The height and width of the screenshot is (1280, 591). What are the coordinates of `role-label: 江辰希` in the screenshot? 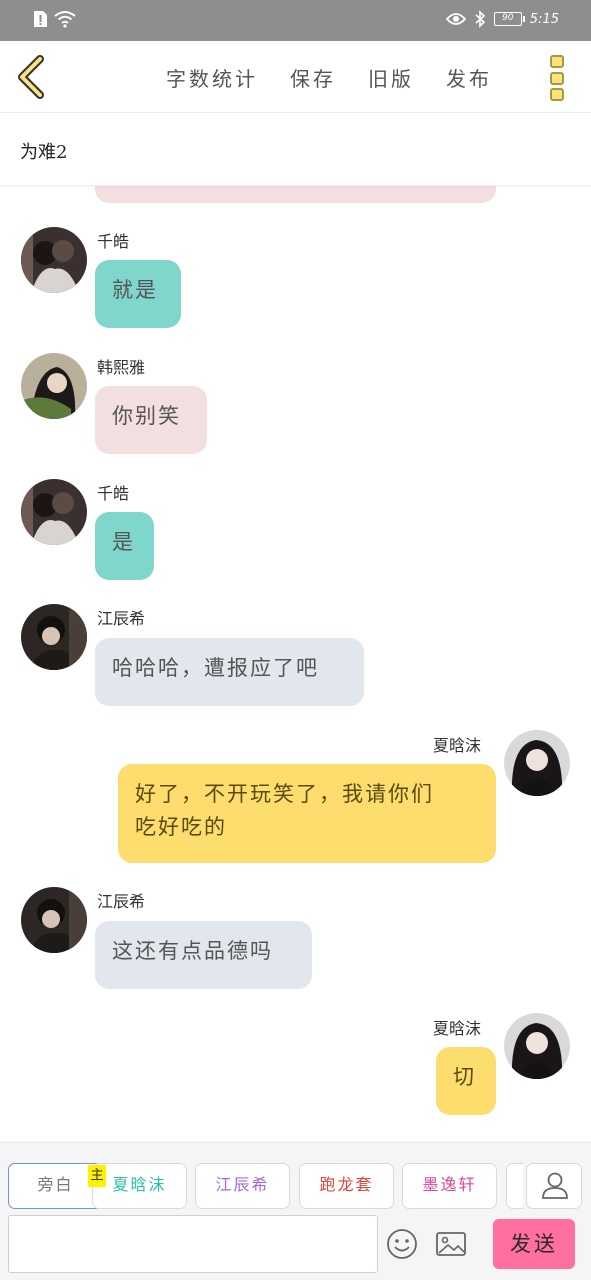 It's located at (242, 1184).